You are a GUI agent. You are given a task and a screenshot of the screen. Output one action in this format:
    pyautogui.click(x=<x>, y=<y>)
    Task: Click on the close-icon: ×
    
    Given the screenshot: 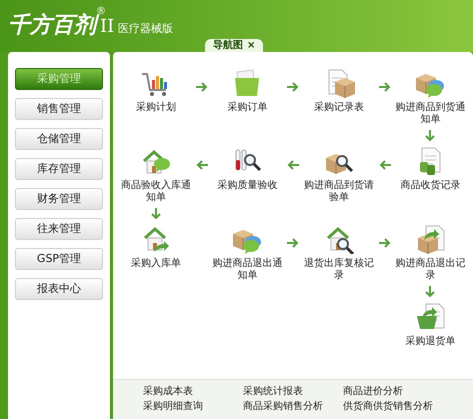 What is the action you would take?
    pyautogui.click(x=251, y=46)
    